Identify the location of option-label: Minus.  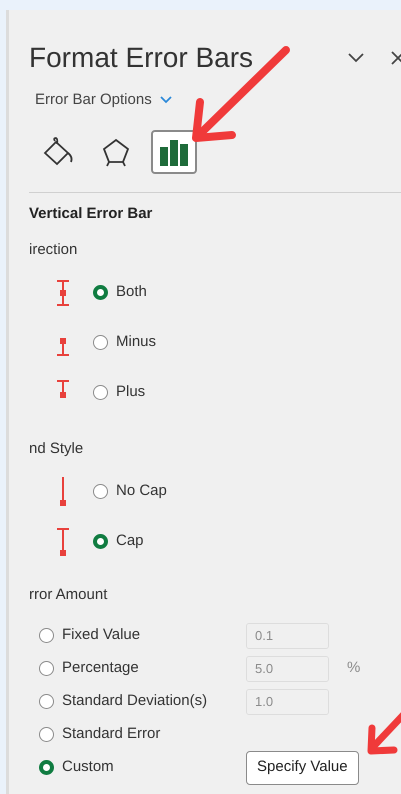
(136, 342).